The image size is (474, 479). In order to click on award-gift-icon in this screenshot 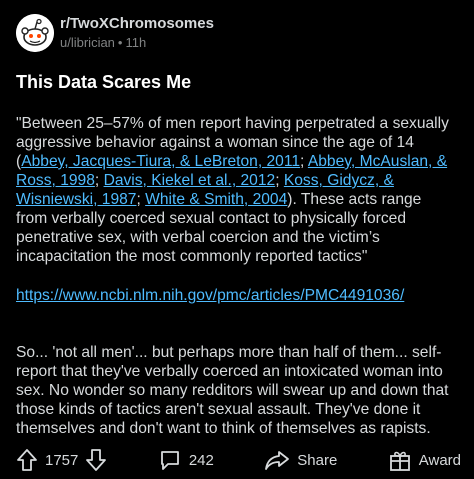, I will do `click(400, 460)`.